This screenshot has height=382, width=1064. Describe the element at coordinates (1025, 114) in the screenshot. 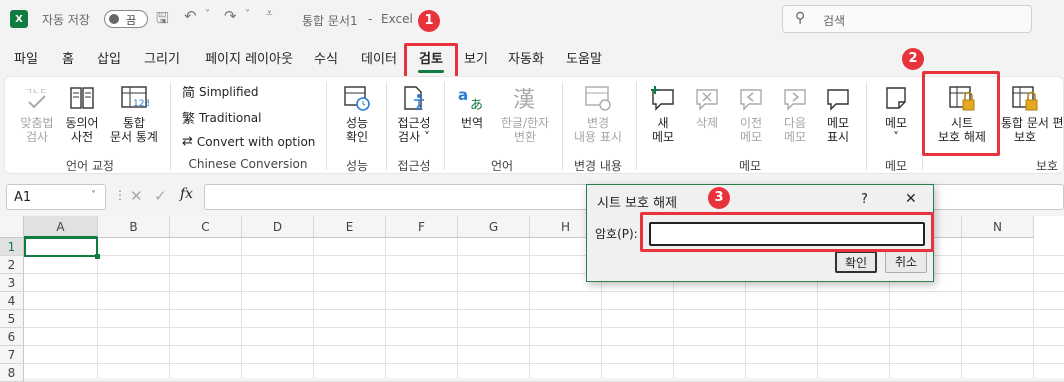

I see `protect-workbook-button: 통합 문서 보호` at that location.